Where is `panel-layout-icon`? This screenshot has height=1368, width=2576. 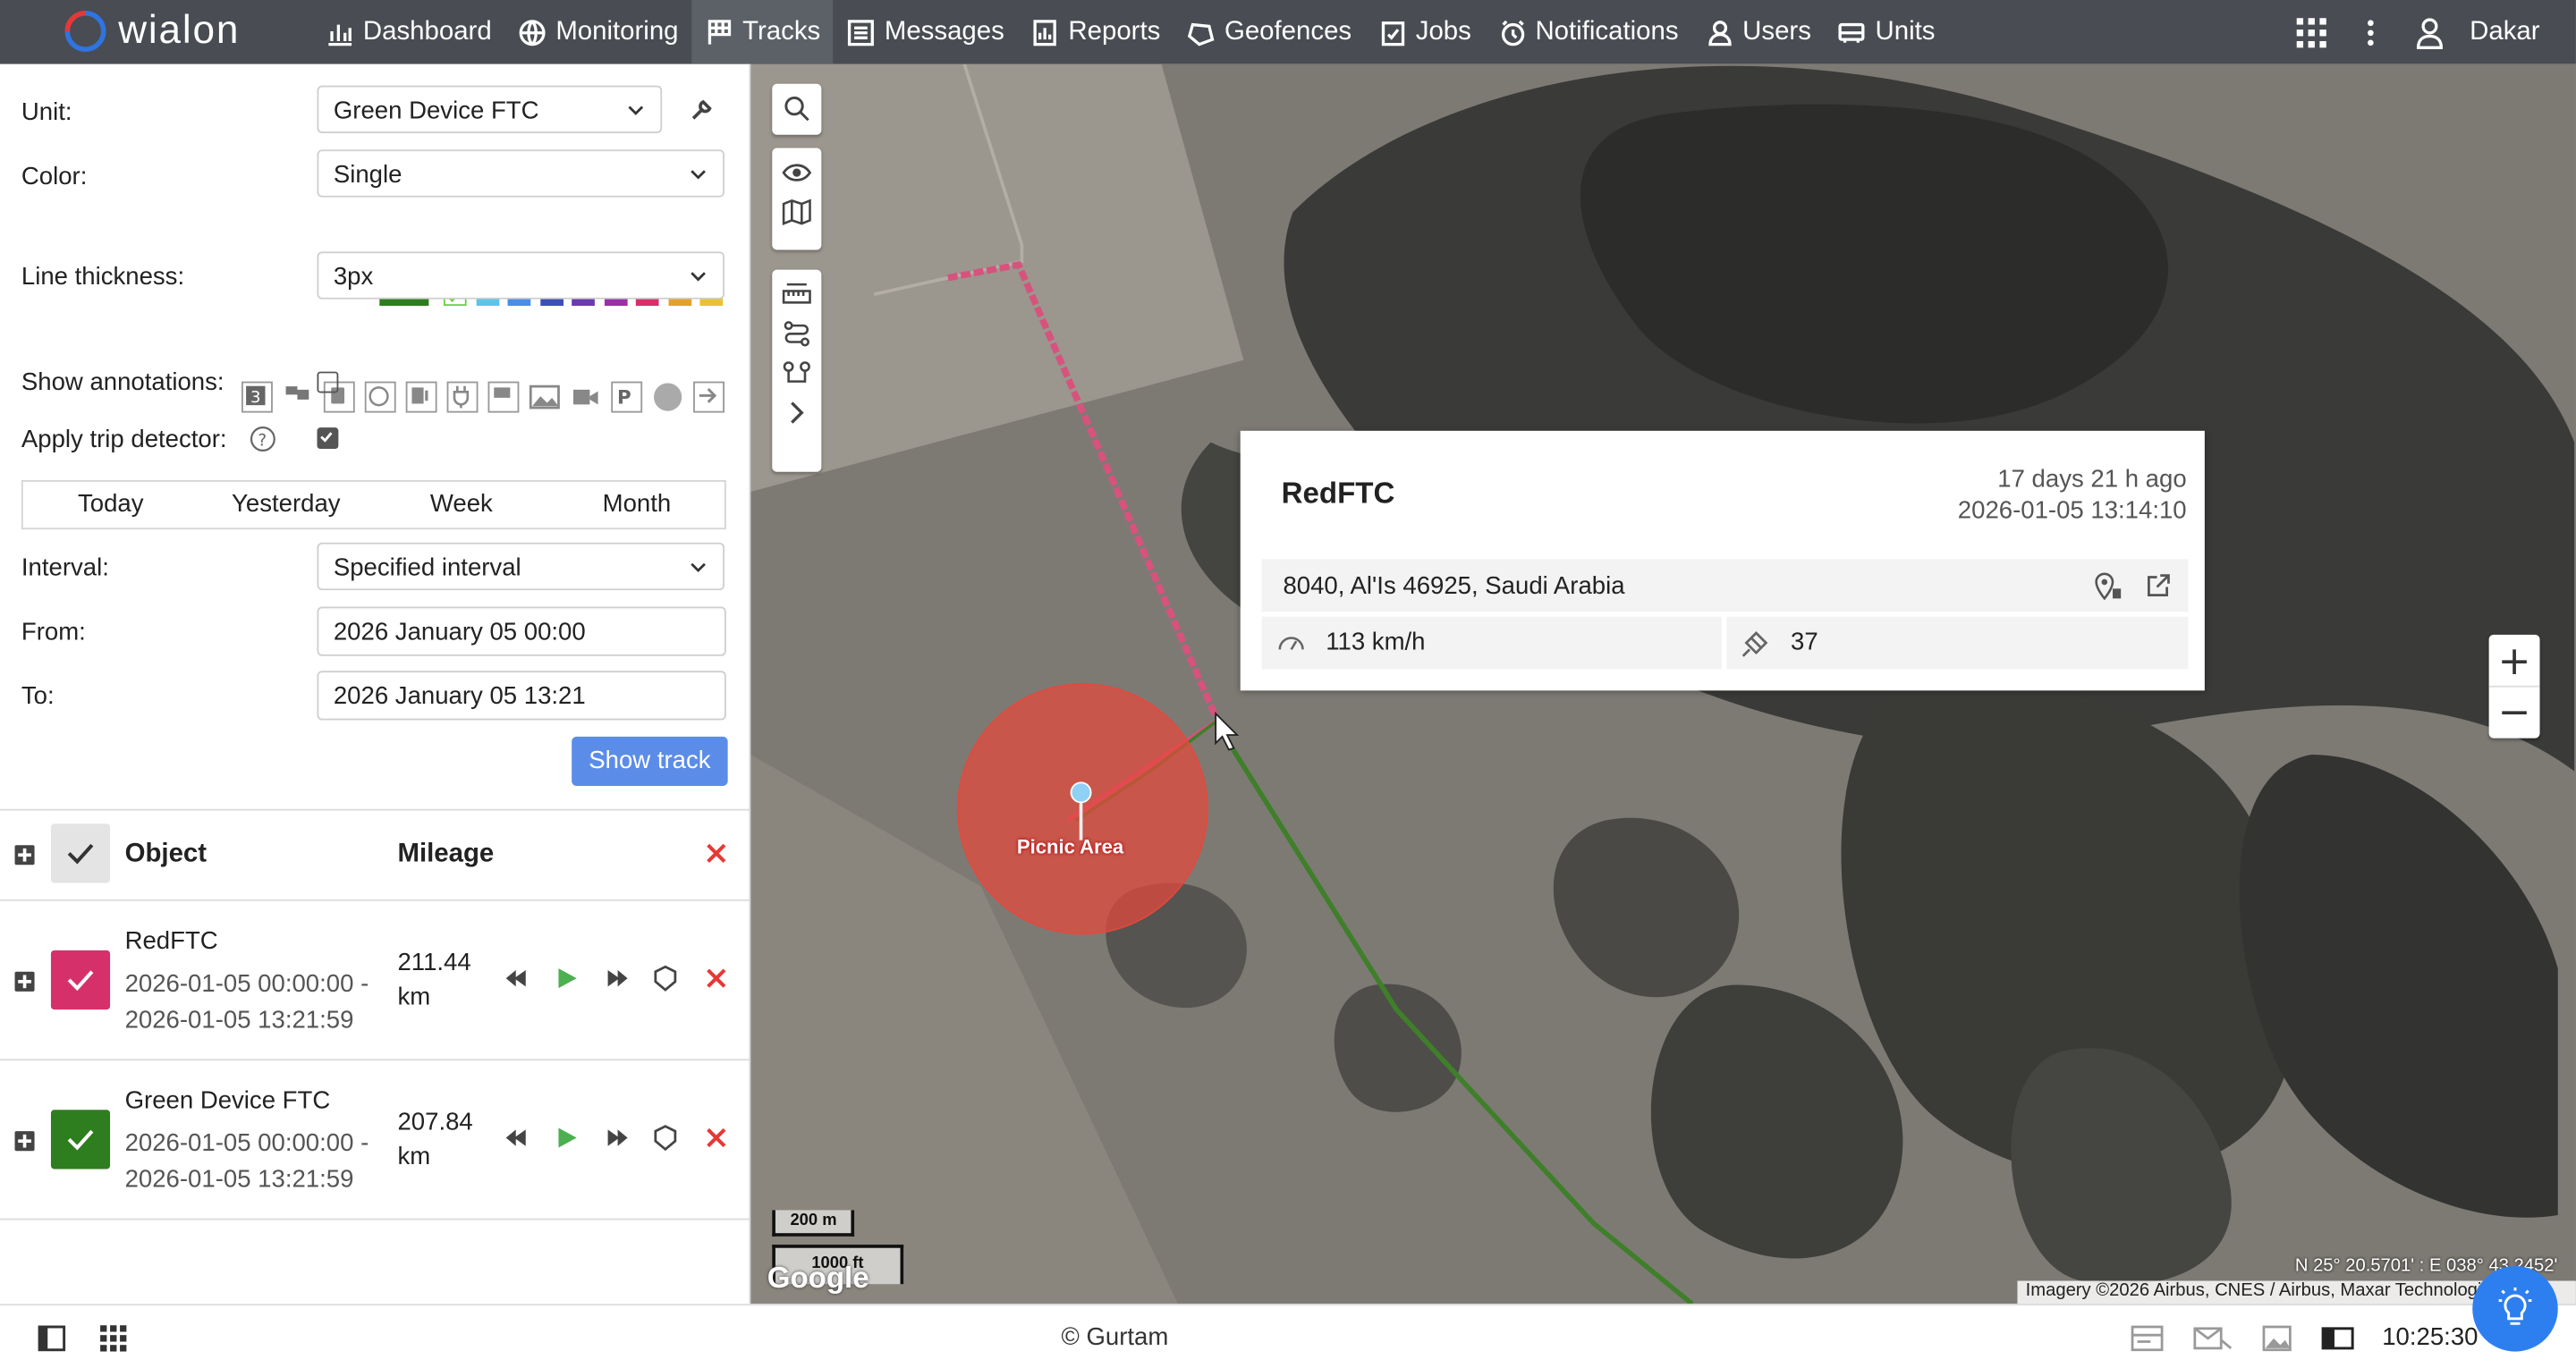
panel-layout-icon is located at coordinates (2337, 1339).